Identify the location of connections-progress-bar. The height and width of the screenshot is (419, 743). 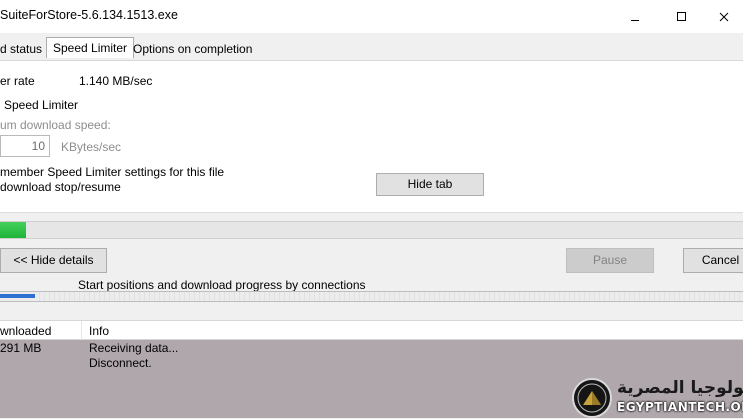
(371, 296).